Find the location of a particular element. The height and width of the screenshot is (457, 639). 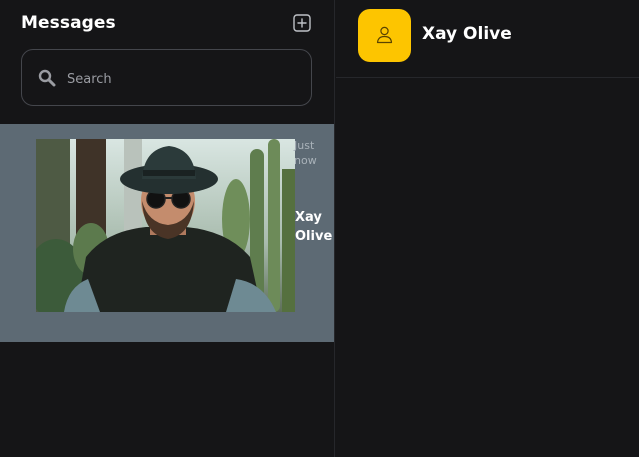

search-icon is located at coordinates (47, 78).